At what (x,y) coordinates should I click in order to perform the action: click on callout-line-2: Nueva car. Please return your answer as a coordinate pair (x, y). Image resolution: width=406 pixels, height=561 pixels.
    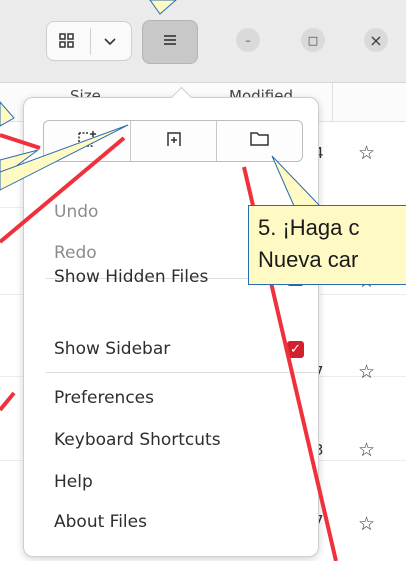
    Looking at the image, I should click on (308, 259).